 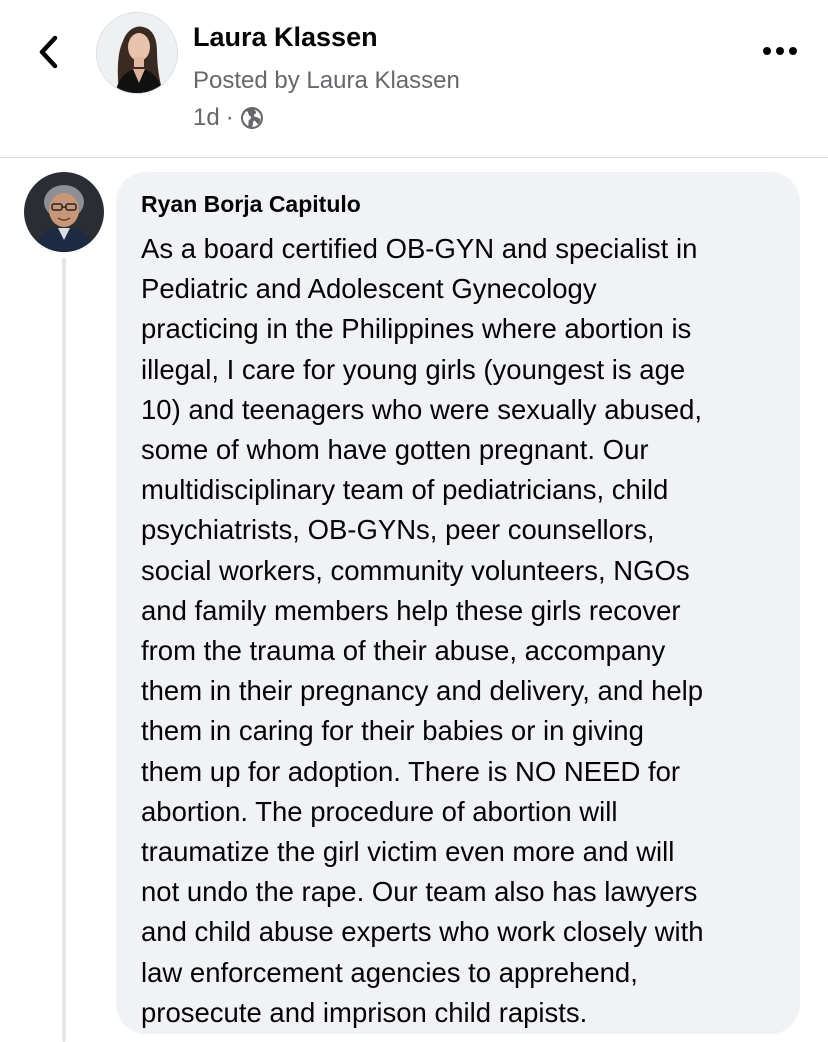 What do you see at coordinates (206, 118) in the screenshot?
I see `post-timestamp: 1d` at bounding box center [206, 118].